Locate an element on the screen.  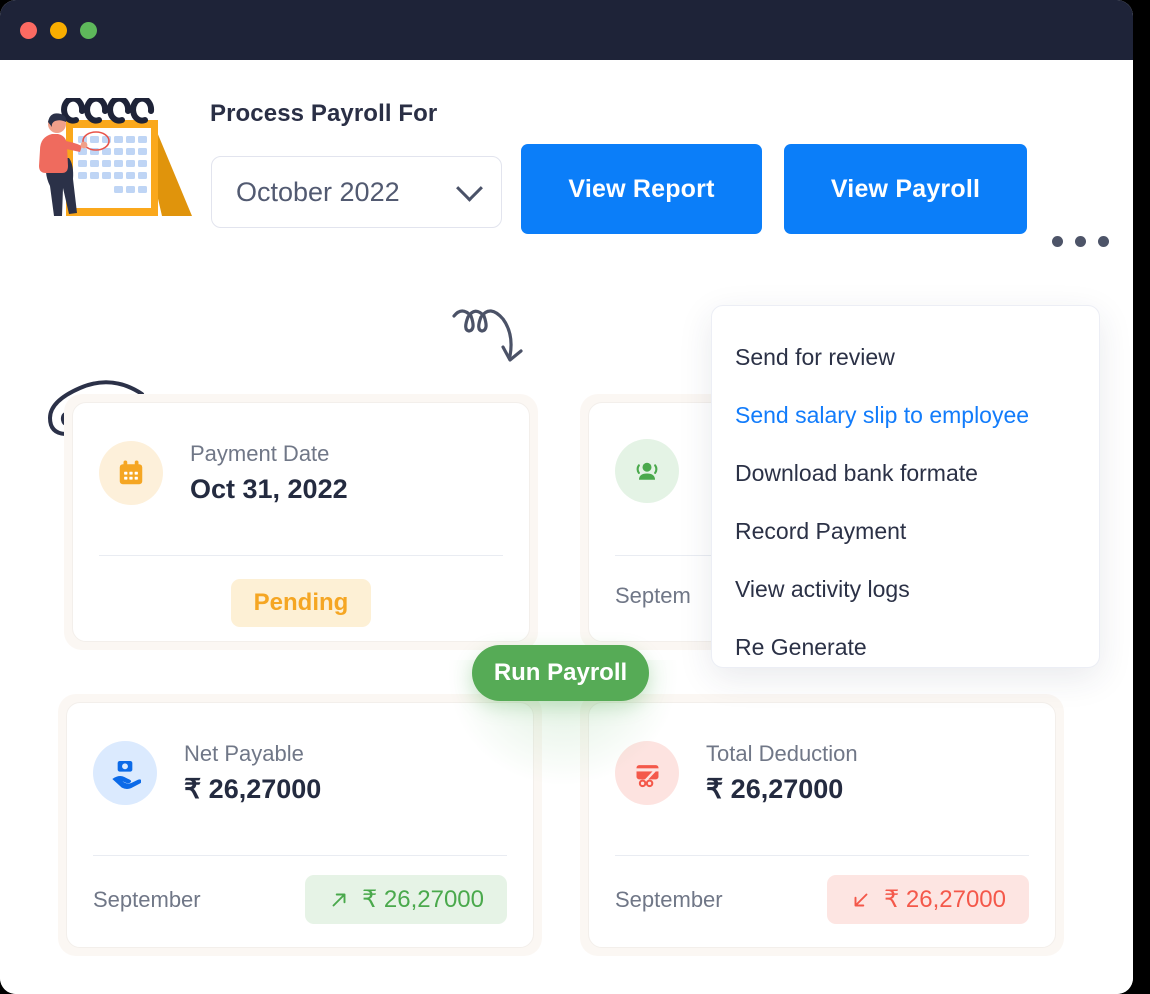
net-payable-trend-badge: ₹ 26,27000 is located at coordinates (405, 899).